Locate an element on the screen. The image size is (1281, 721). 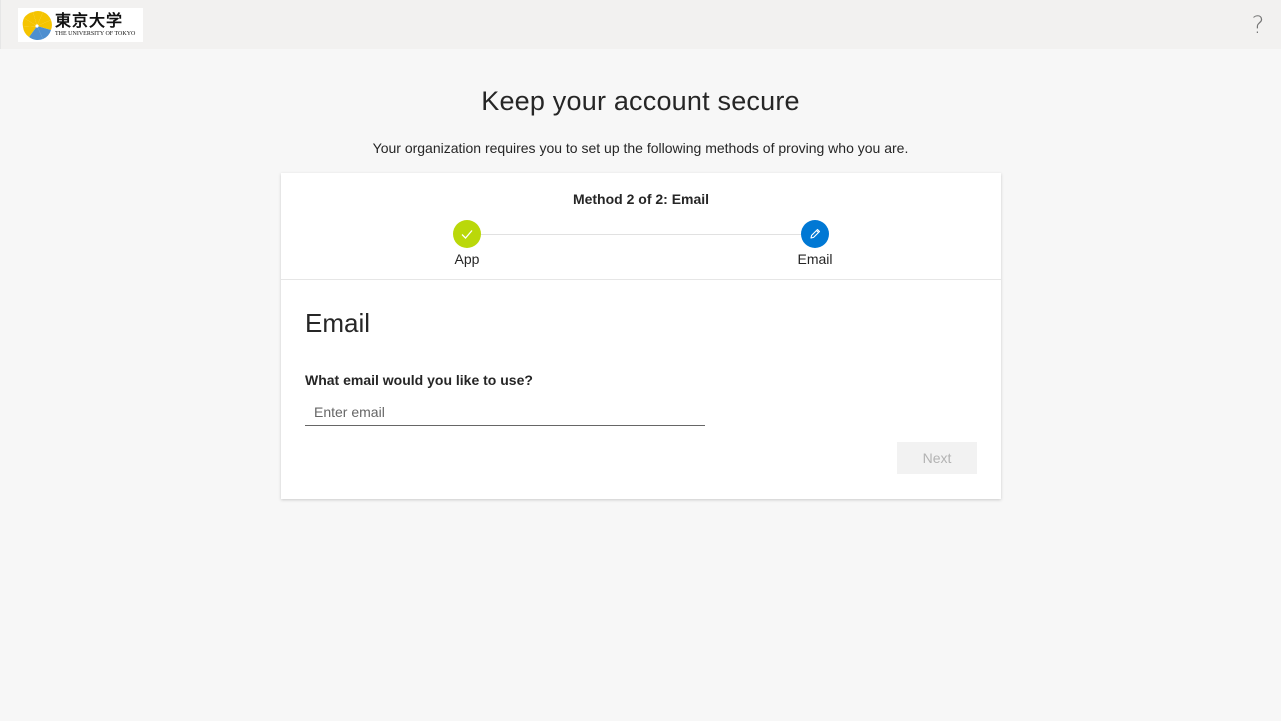
step-email-indicator is located at coordinates (815, 234).